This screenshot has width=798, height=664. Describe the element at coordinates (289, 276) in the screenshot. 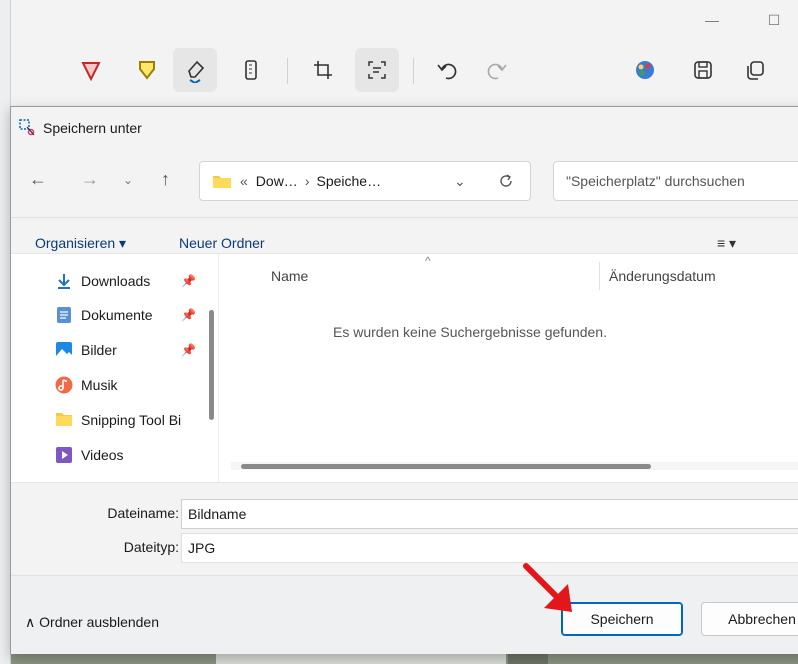

I see `column-header-name: Name` at that location.